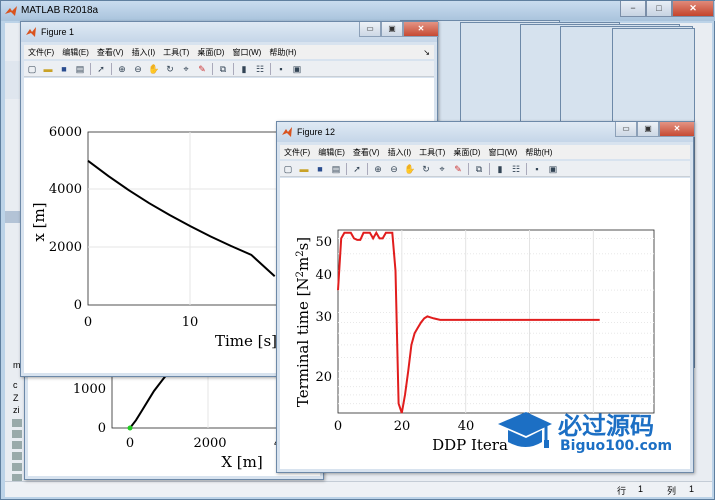 Image resolution: width=715 pixels, height=500 pixels. I want to click on figure-12-title: Figure 12, so click(316, 132).